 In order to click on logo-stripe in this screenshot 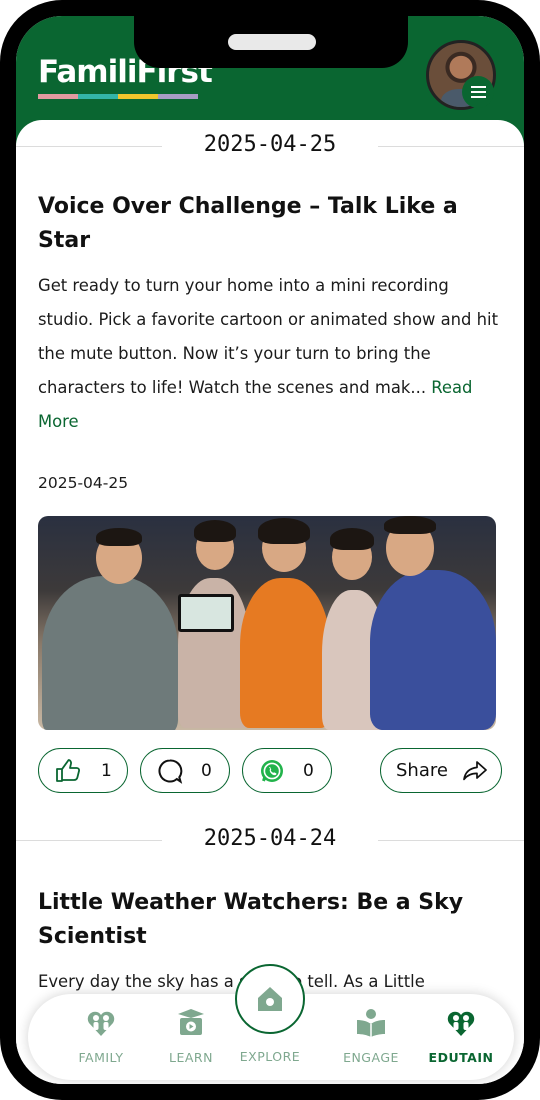, I will do `click(118, 96)`.